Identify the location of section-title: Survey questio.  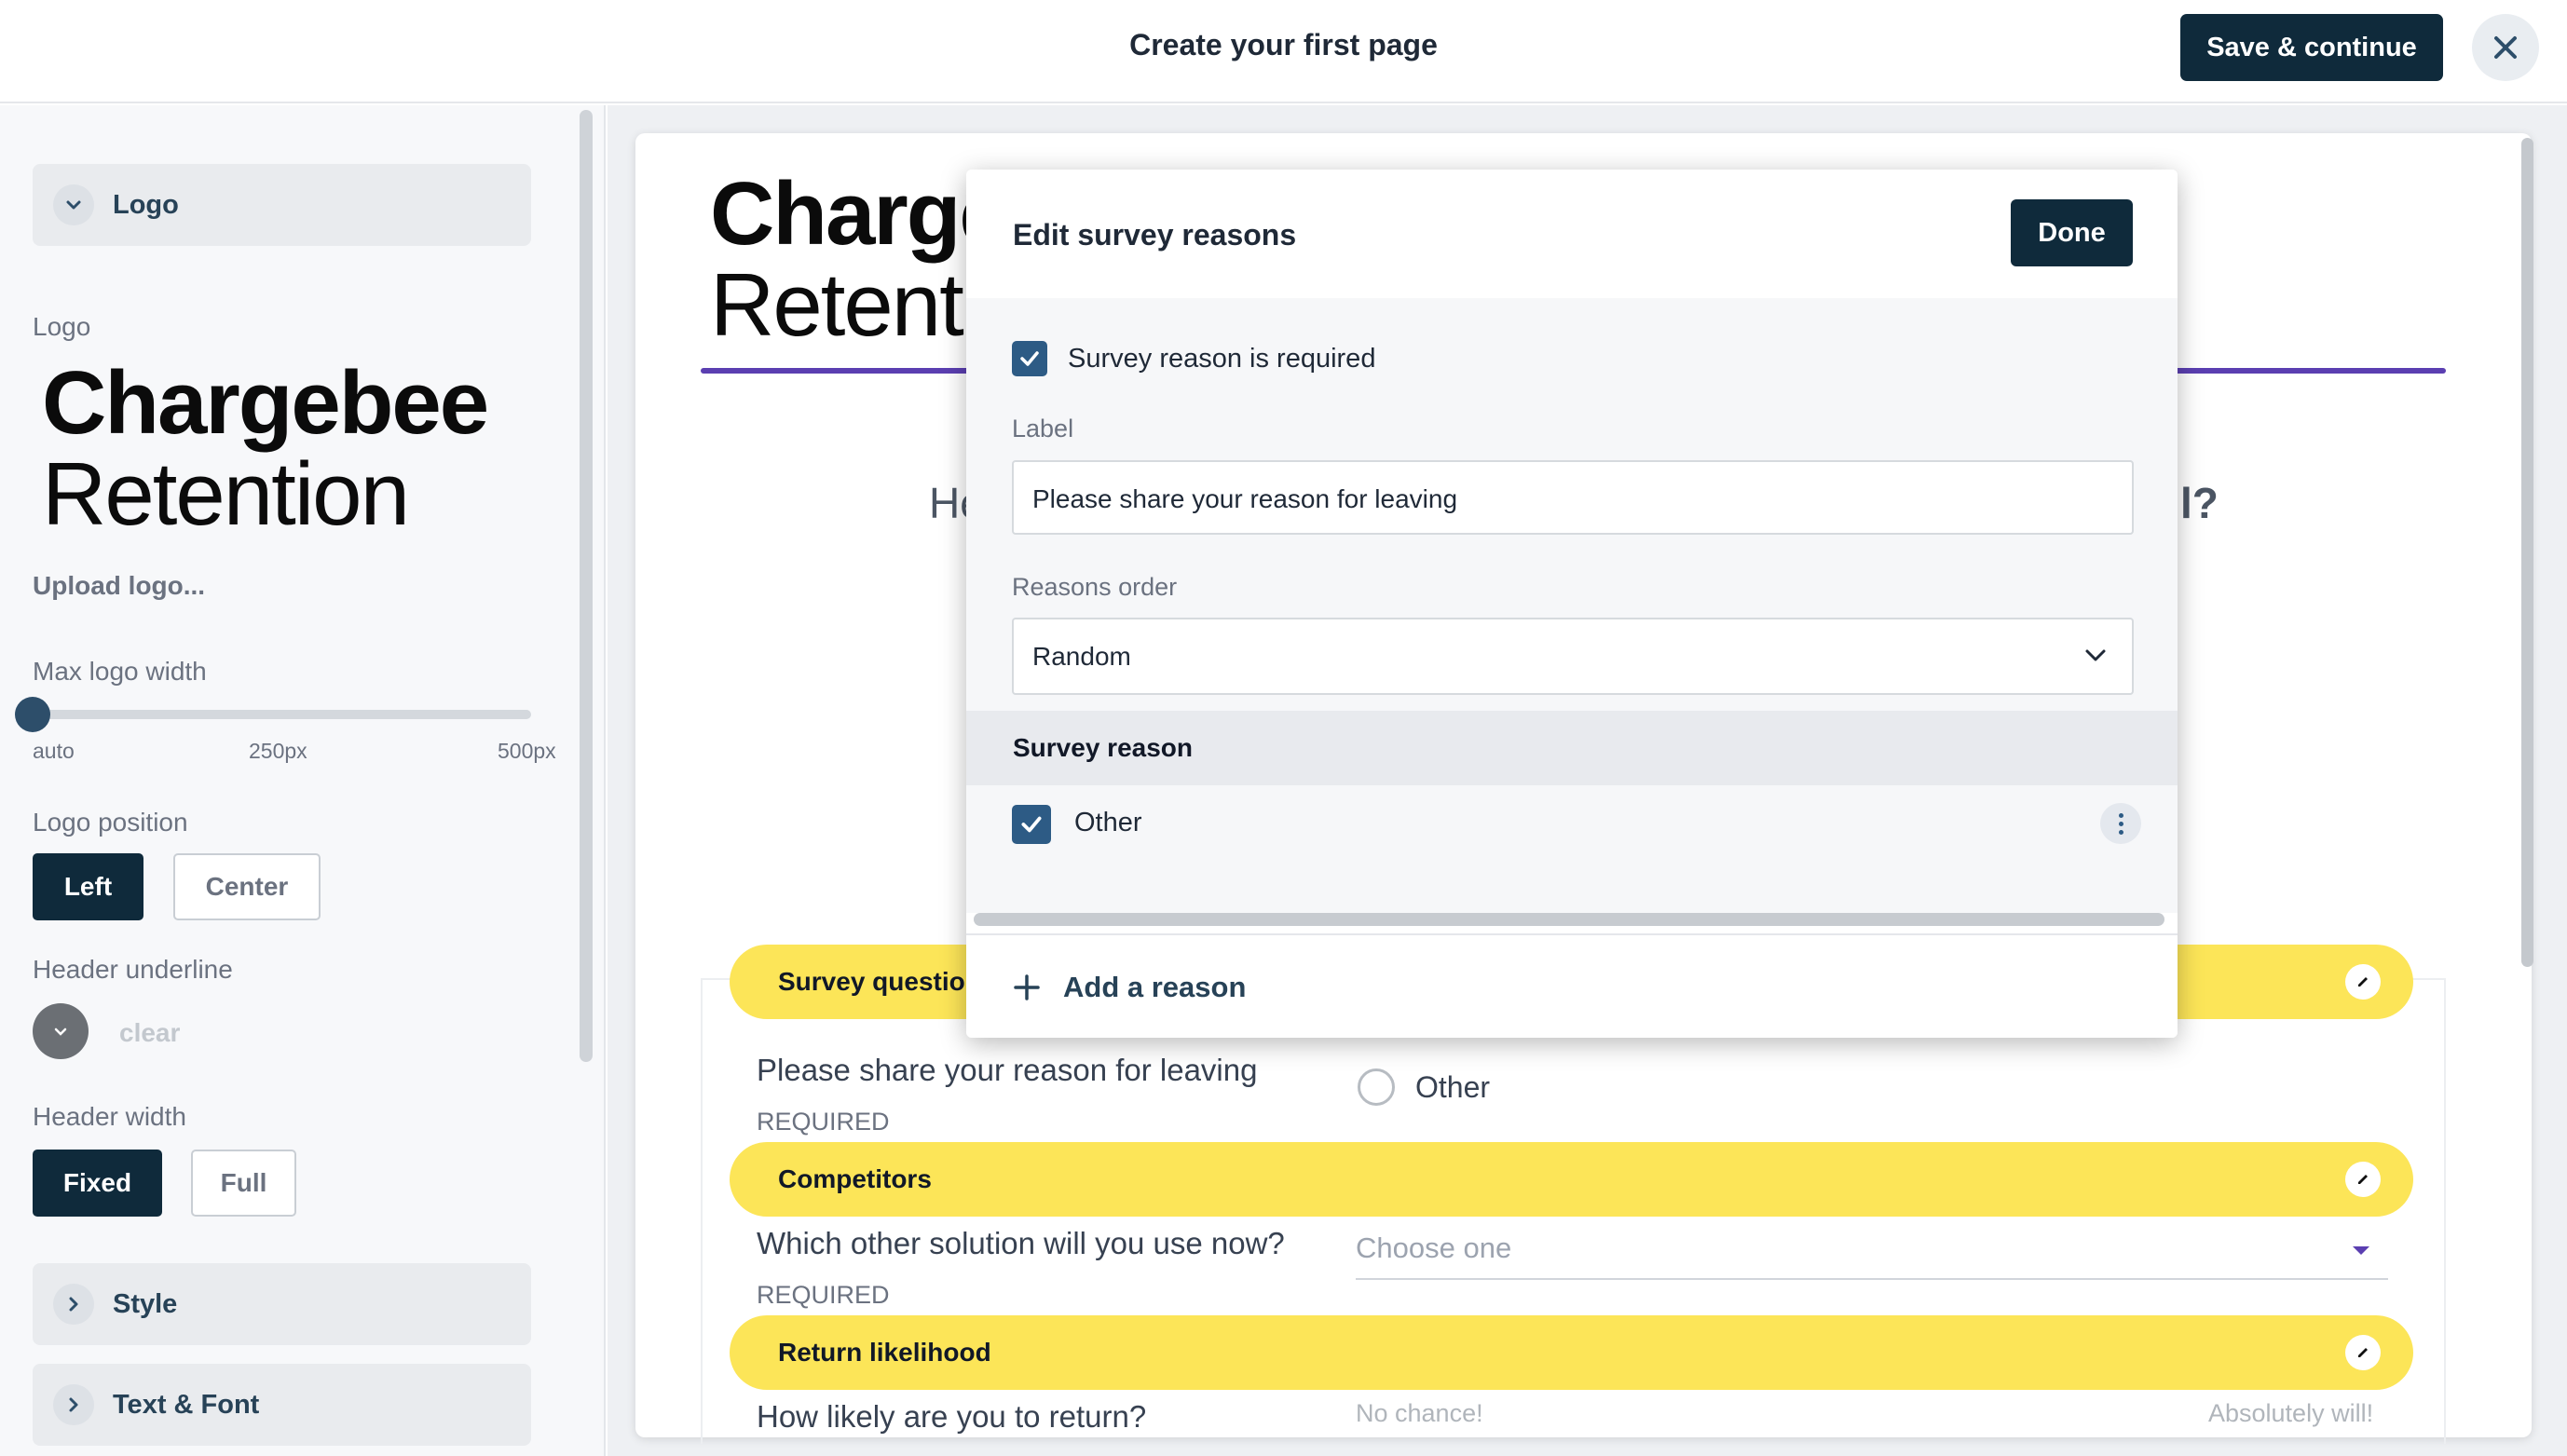
(871, 981).